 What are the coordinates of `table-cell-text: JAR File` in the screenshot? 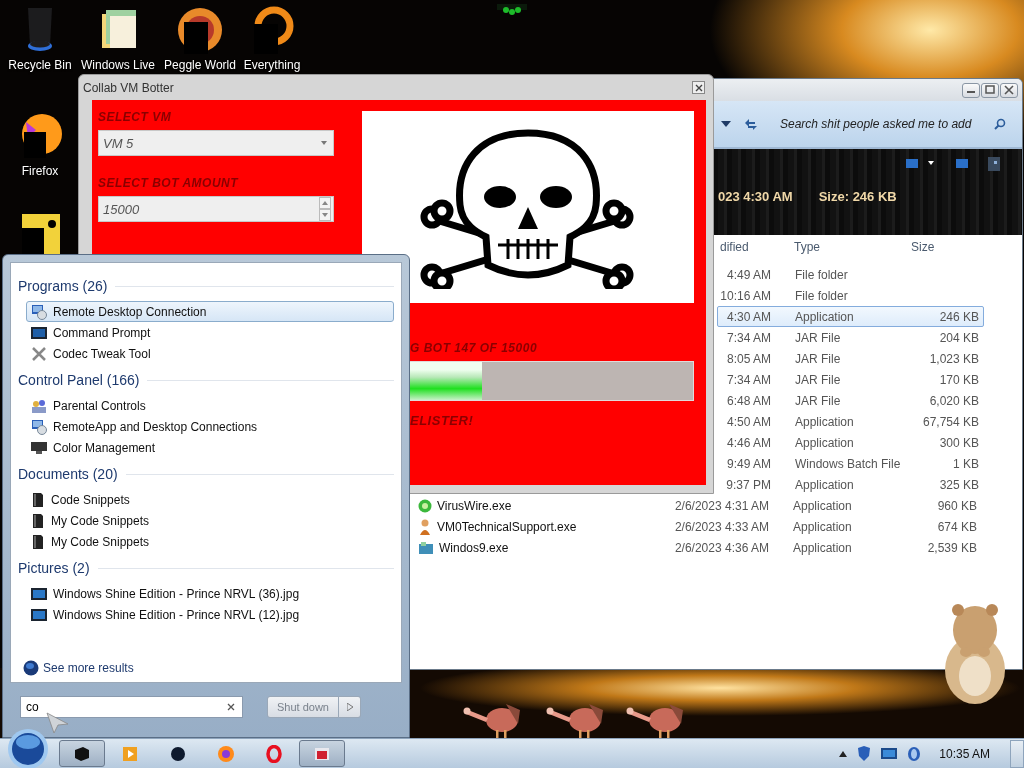 It's located at (818, 337).